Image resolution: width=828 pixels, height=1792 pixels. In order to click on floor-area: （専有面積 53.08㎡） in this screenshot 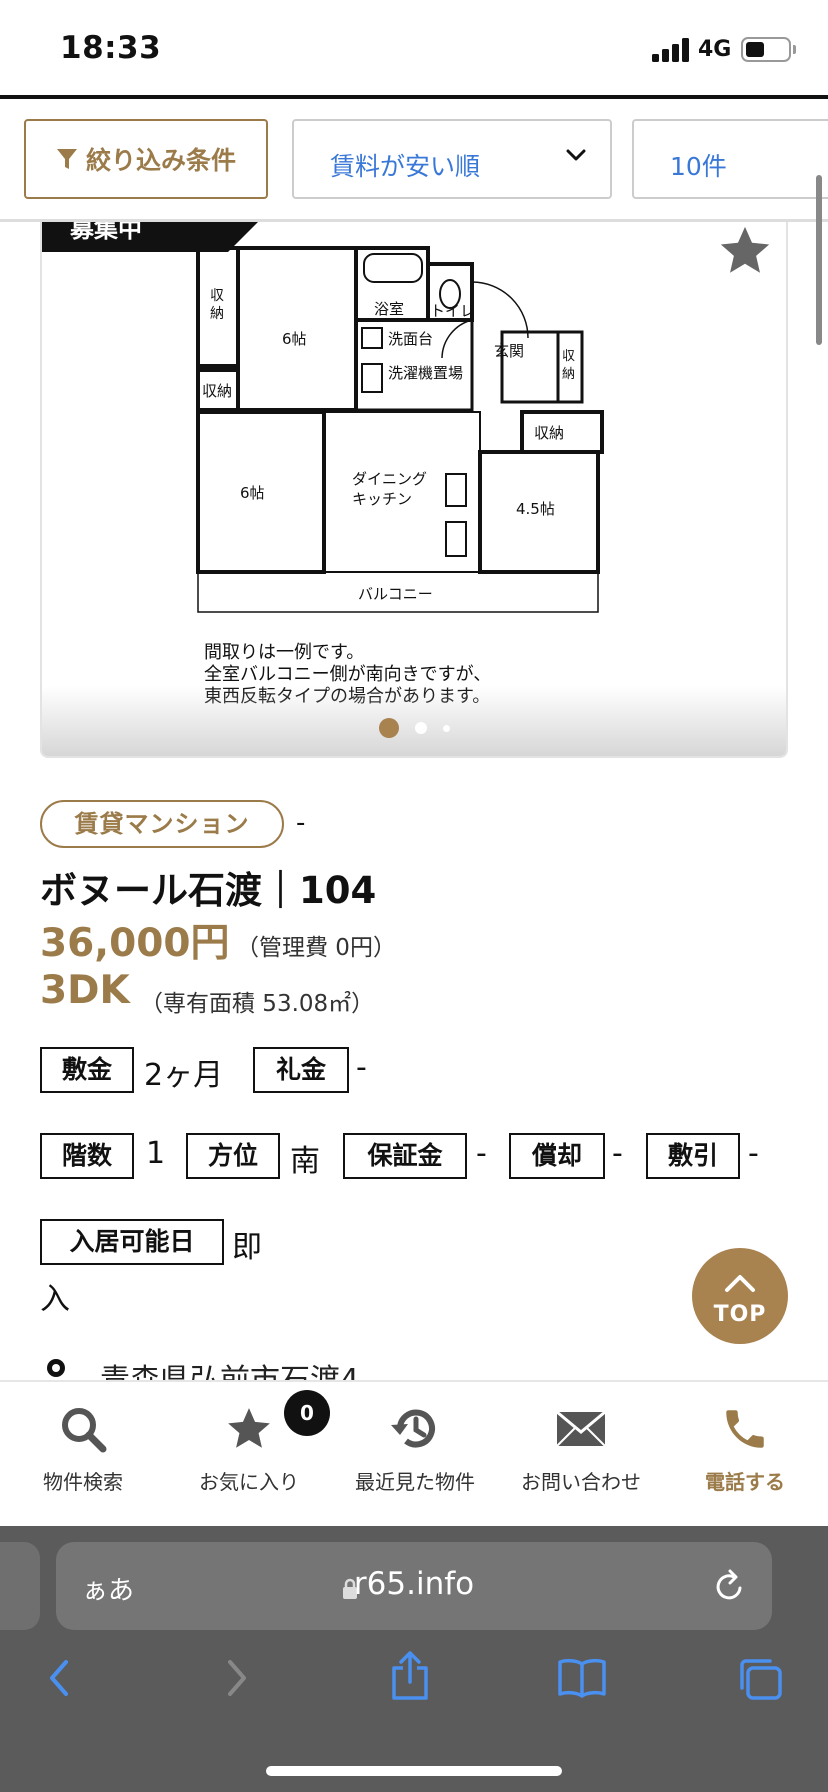, I will do `click(257, 1004)`.